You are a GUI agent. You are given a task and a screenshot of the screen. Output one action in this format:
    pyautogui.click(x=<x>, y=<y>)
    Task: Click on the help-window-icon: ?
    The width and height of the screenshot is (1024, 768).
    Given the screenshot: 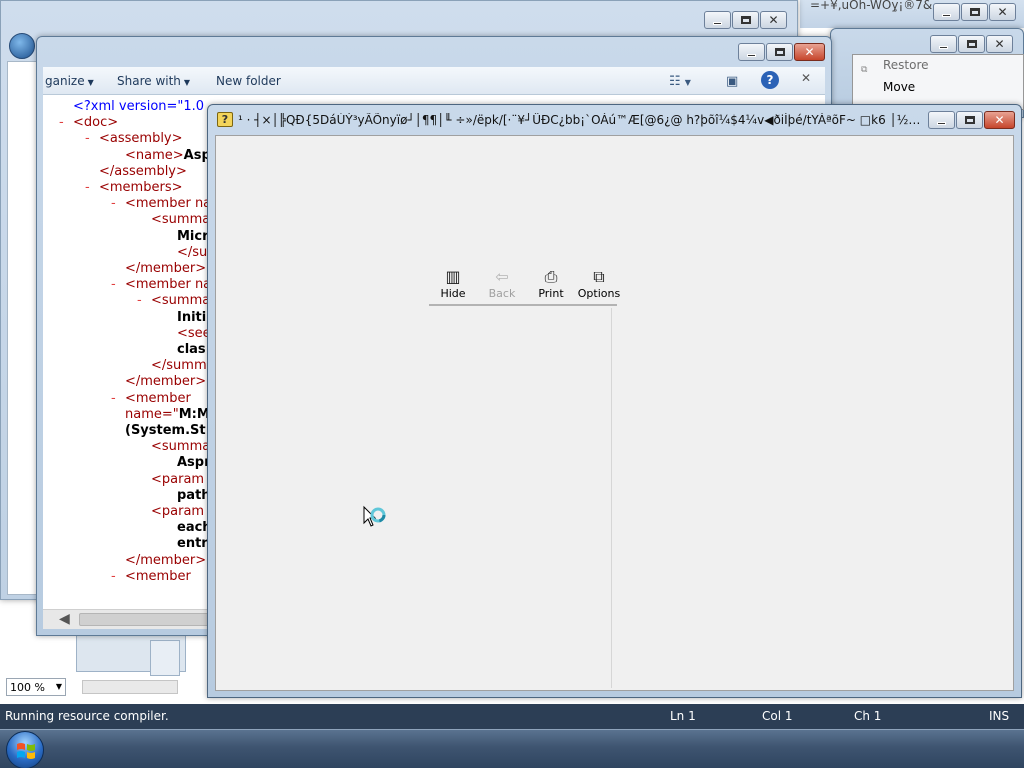 What is the action you would take?
    pyautogui.click(x=225, y=119)
    